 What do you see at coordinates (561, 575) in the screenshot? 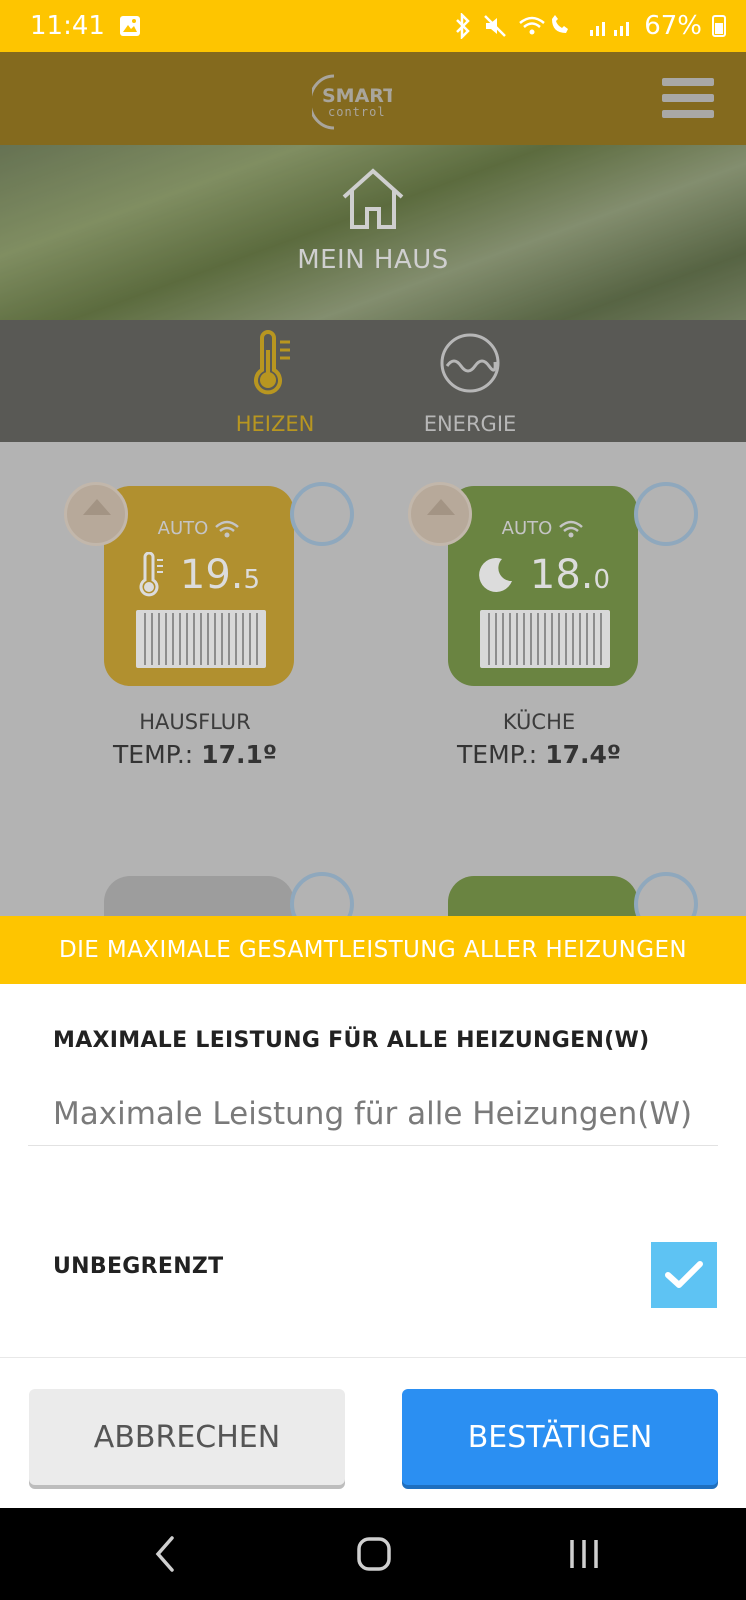
I see `setpoint-value: 18.` at bounding box center [561, 575].